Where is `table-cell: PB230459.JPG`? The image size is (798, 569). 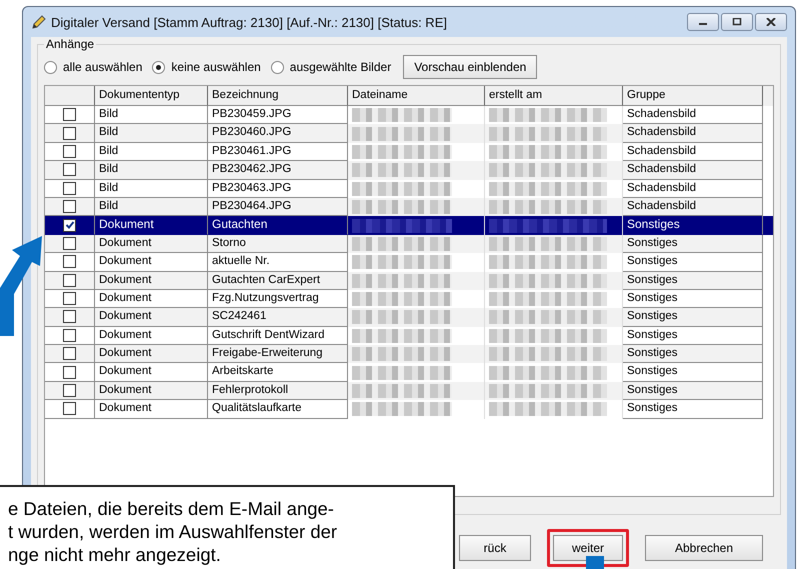
table-cell: PB230459.JPG is located at coordinates (278, 115).